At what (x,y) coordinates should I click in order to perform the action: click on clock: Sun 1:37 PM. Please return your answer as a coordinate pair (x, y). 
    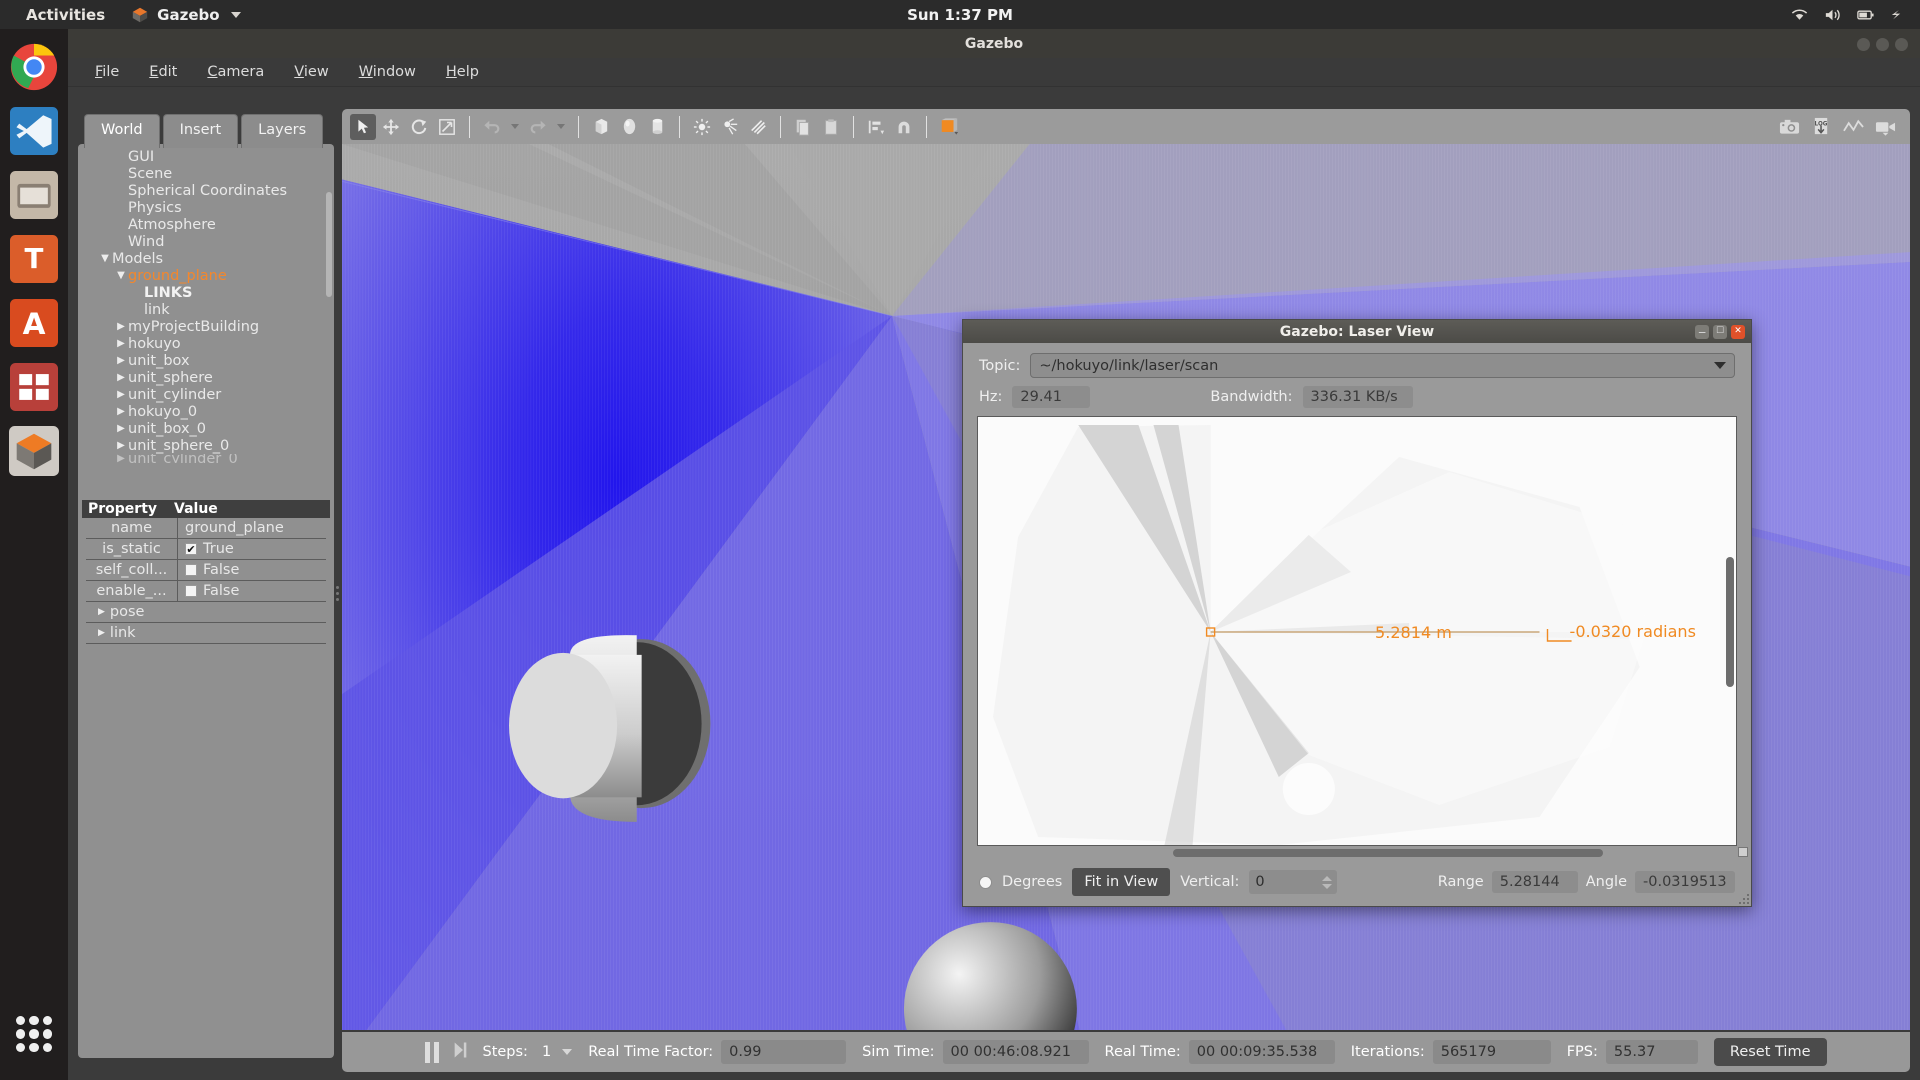
    Looking at the image, I should click on (960, 15).